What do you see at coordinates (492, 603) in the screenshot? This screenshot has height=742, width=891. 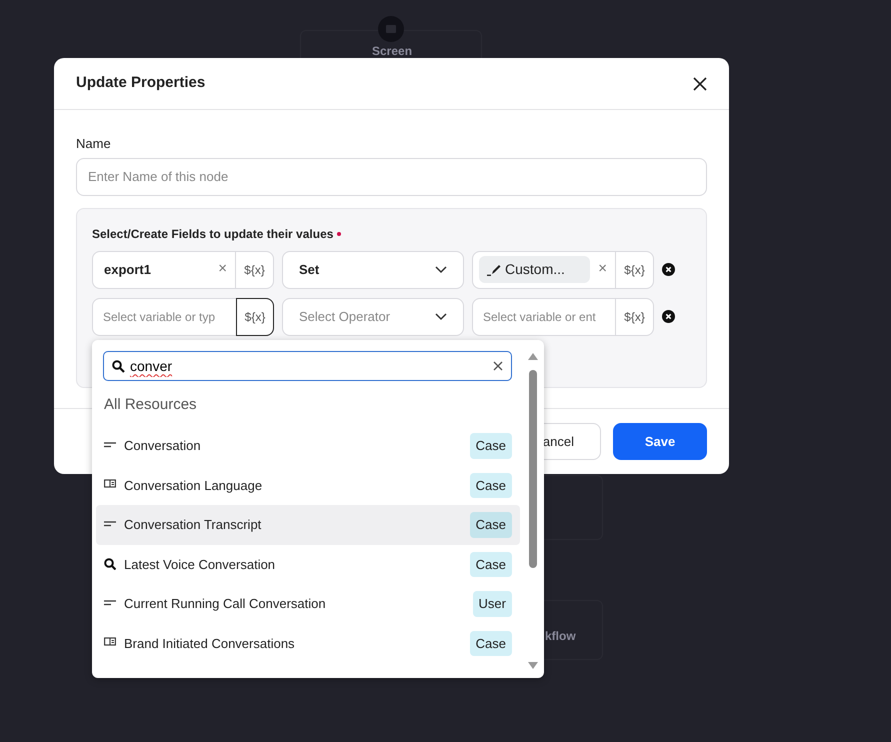 I see `type-tag: User` at bounding box center [492, 603].